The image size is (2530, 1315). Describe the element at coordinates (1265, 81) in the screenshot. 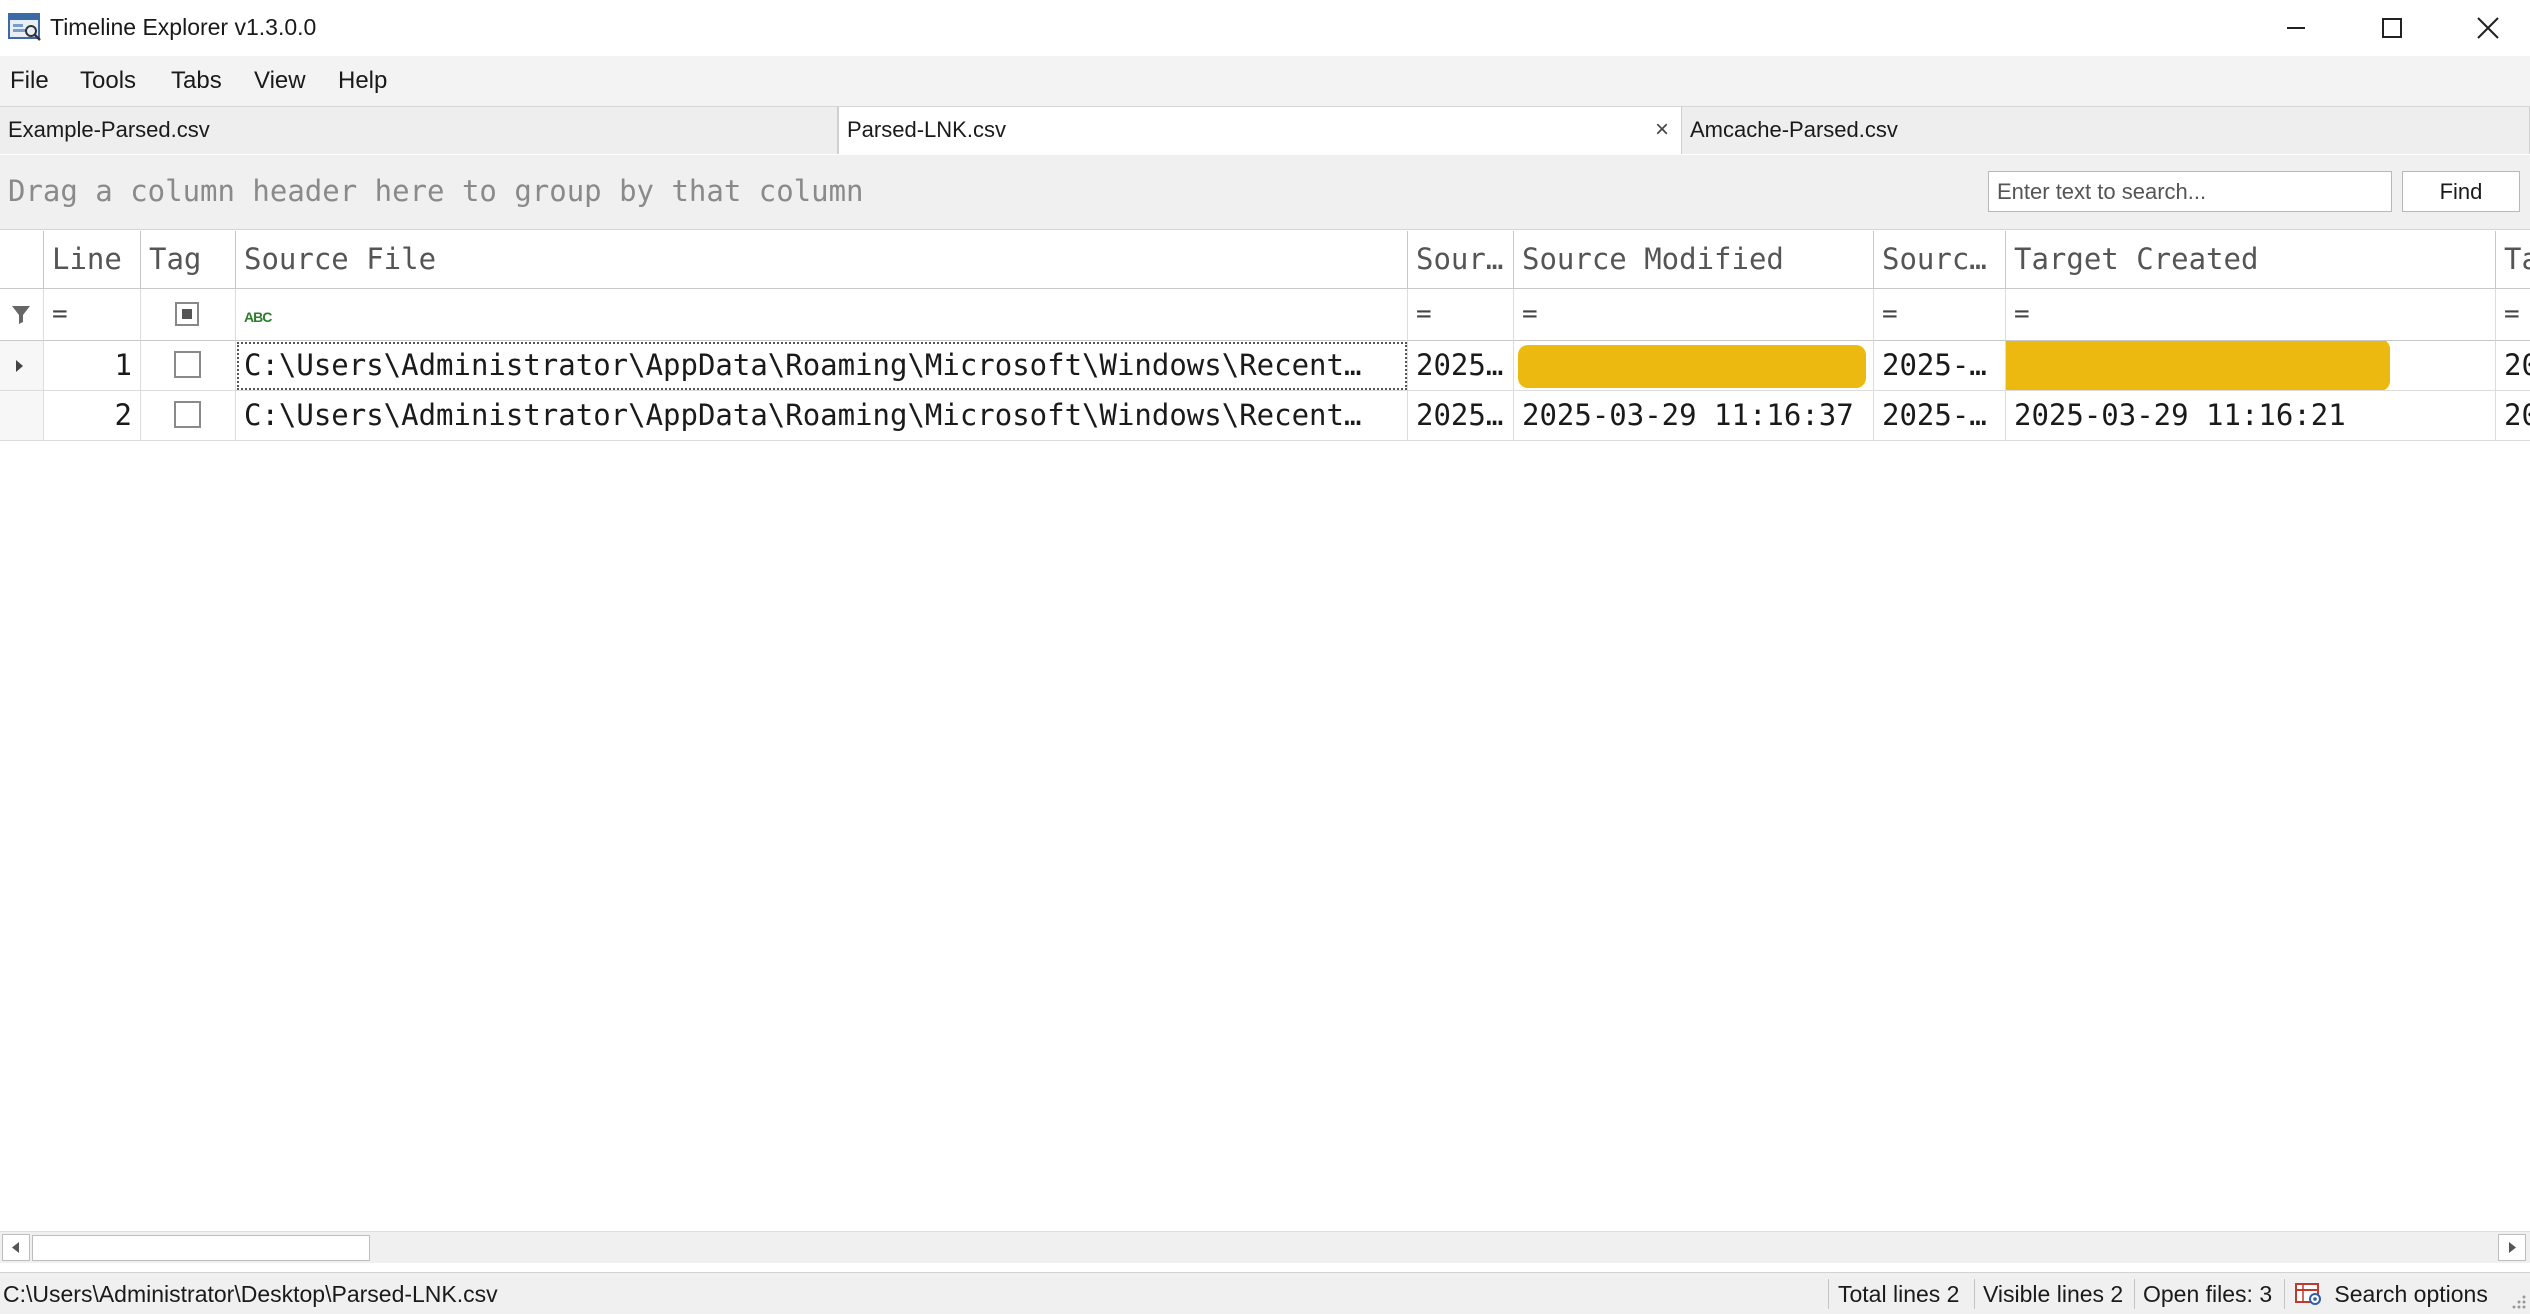

I see `menu-bar: File Tools Tabs View Help` at that location.